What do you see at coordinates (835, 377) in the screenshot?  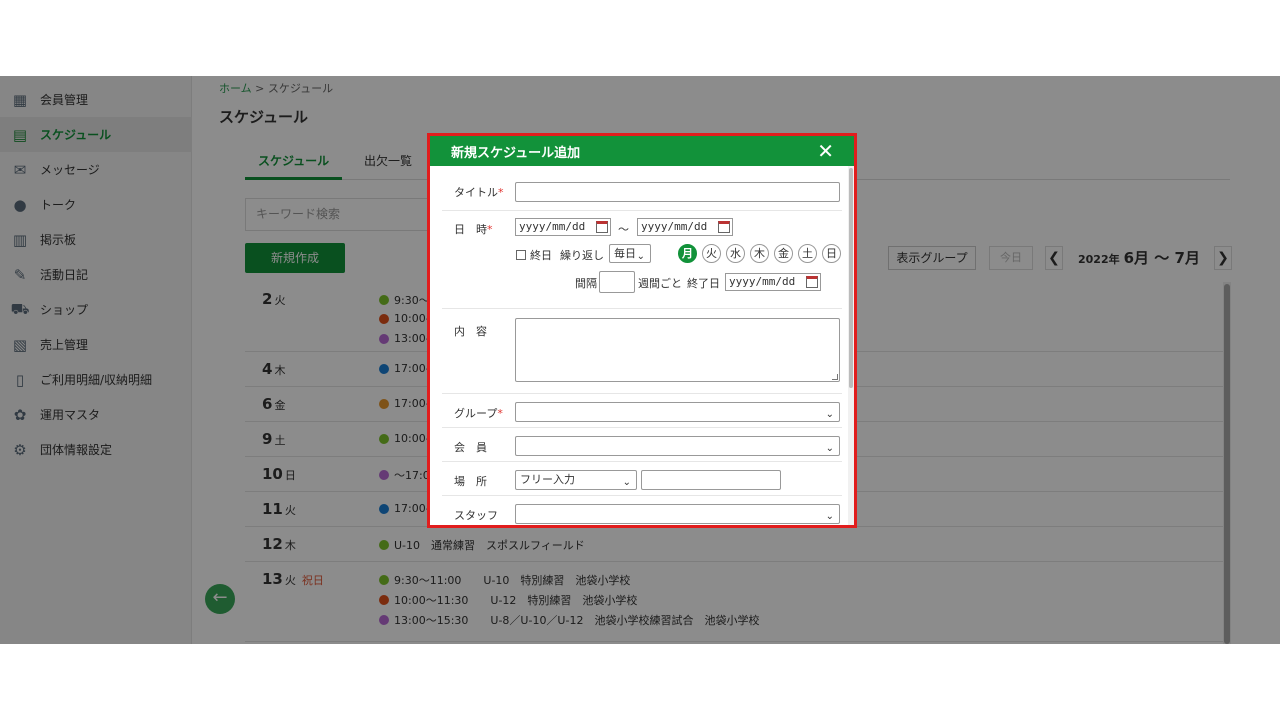 I see `resize-handle-icon` at bounding box center [835, 377].